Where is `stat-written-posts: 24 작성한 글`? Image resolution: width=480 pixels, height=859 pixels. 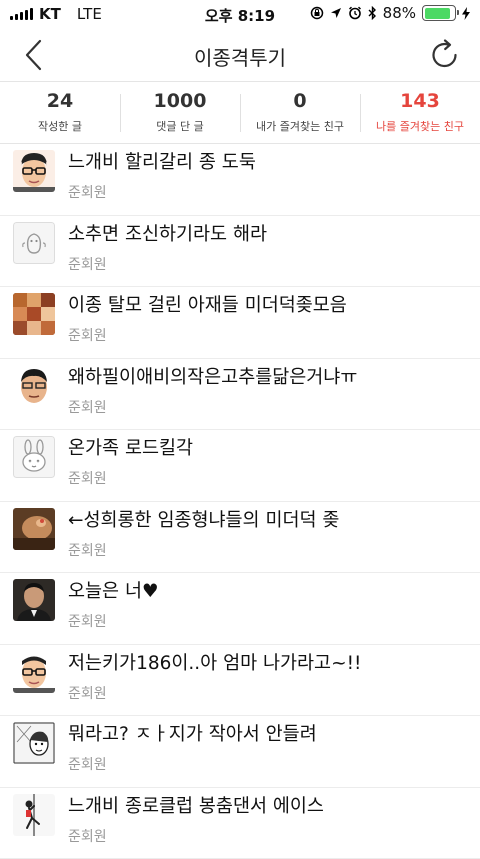 stat-written-posts: 24 작성한 글 is located at coordinates (60, 112).